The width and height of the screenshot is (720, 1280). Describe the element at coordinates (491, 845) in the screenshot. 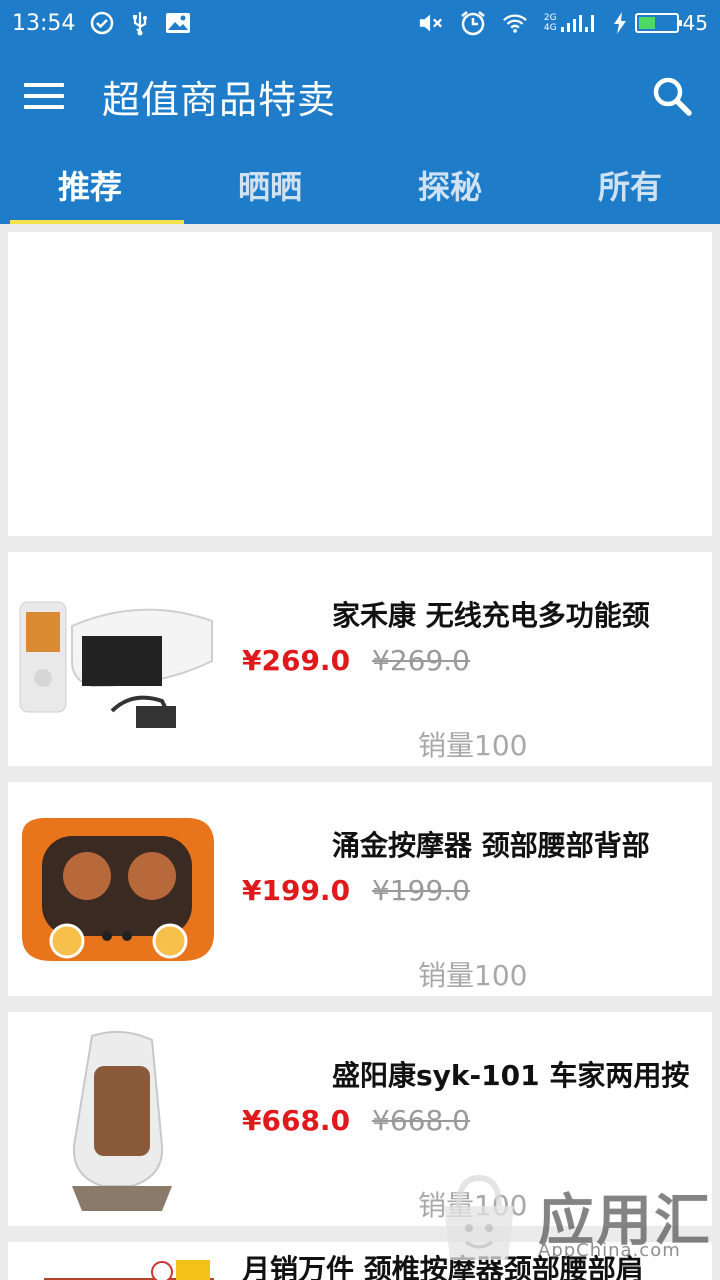

I see `product-name: 涌金按摩器 颈部腰部背部` at that location.